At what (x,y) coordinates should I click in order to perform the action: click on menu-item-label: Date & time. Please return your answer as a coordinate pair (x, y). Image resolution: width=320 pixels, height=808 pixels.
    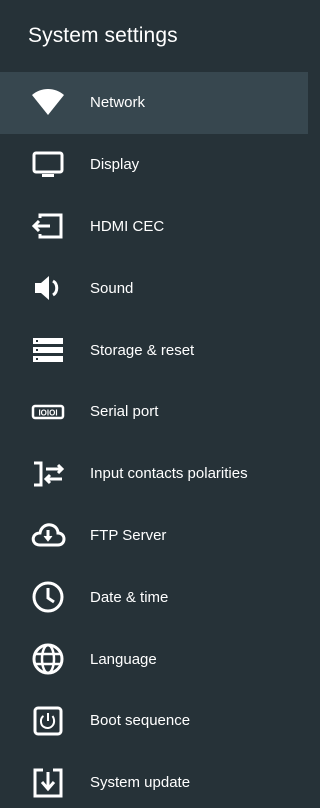
    Looking at the image, I should click on (129, 597).